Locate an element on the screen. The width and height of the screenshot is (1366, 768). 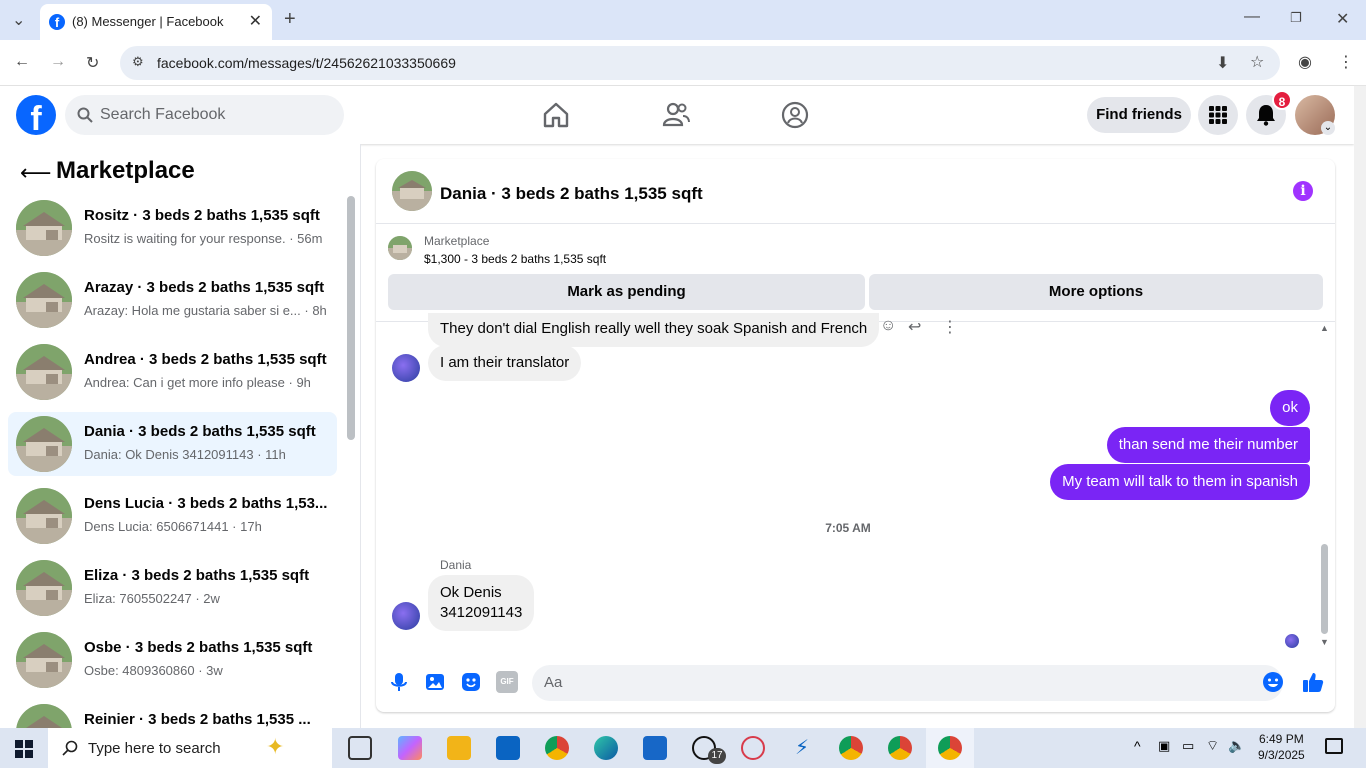
marketplace-label: Marketplace is located at coordinates (457, 241).